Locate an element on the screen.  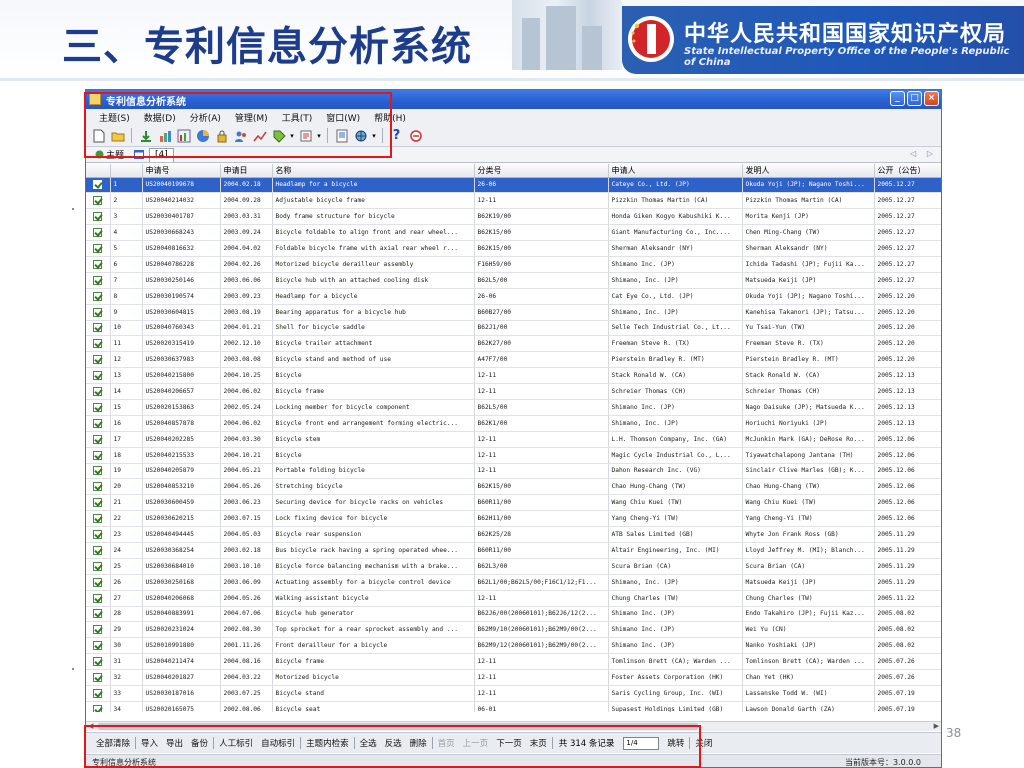
select-all-button: 全选 is located at coordinates (368, 743).